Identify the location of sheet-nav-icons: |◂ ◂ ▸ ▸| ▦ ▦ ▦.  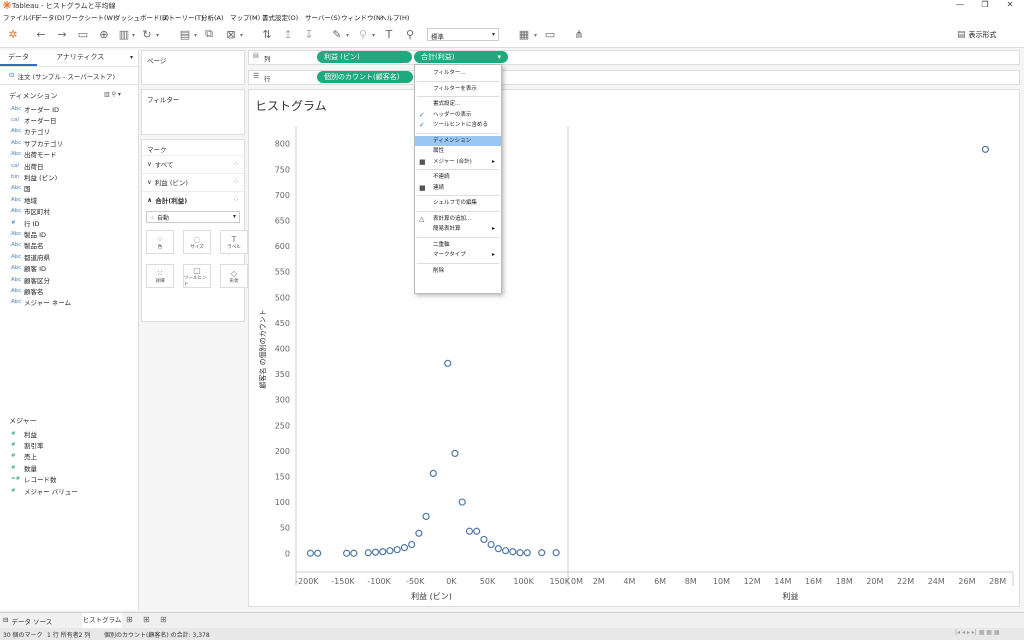
(977, 632).